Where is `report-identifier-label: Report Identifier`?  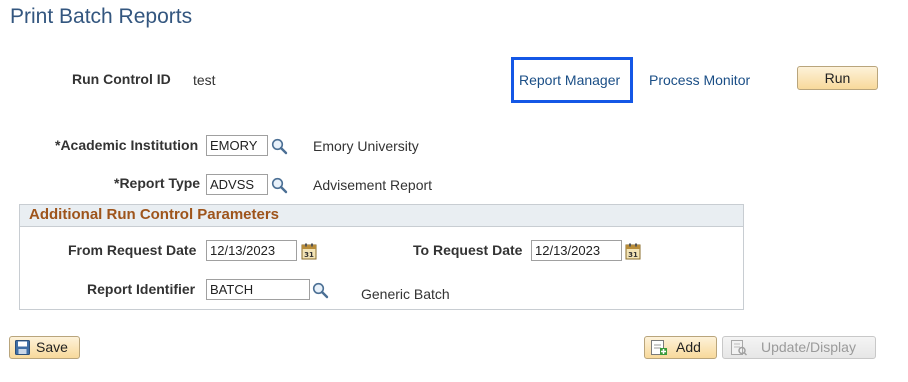 report-identifier-label: Report Identifier is located at coordinates (141, 289).